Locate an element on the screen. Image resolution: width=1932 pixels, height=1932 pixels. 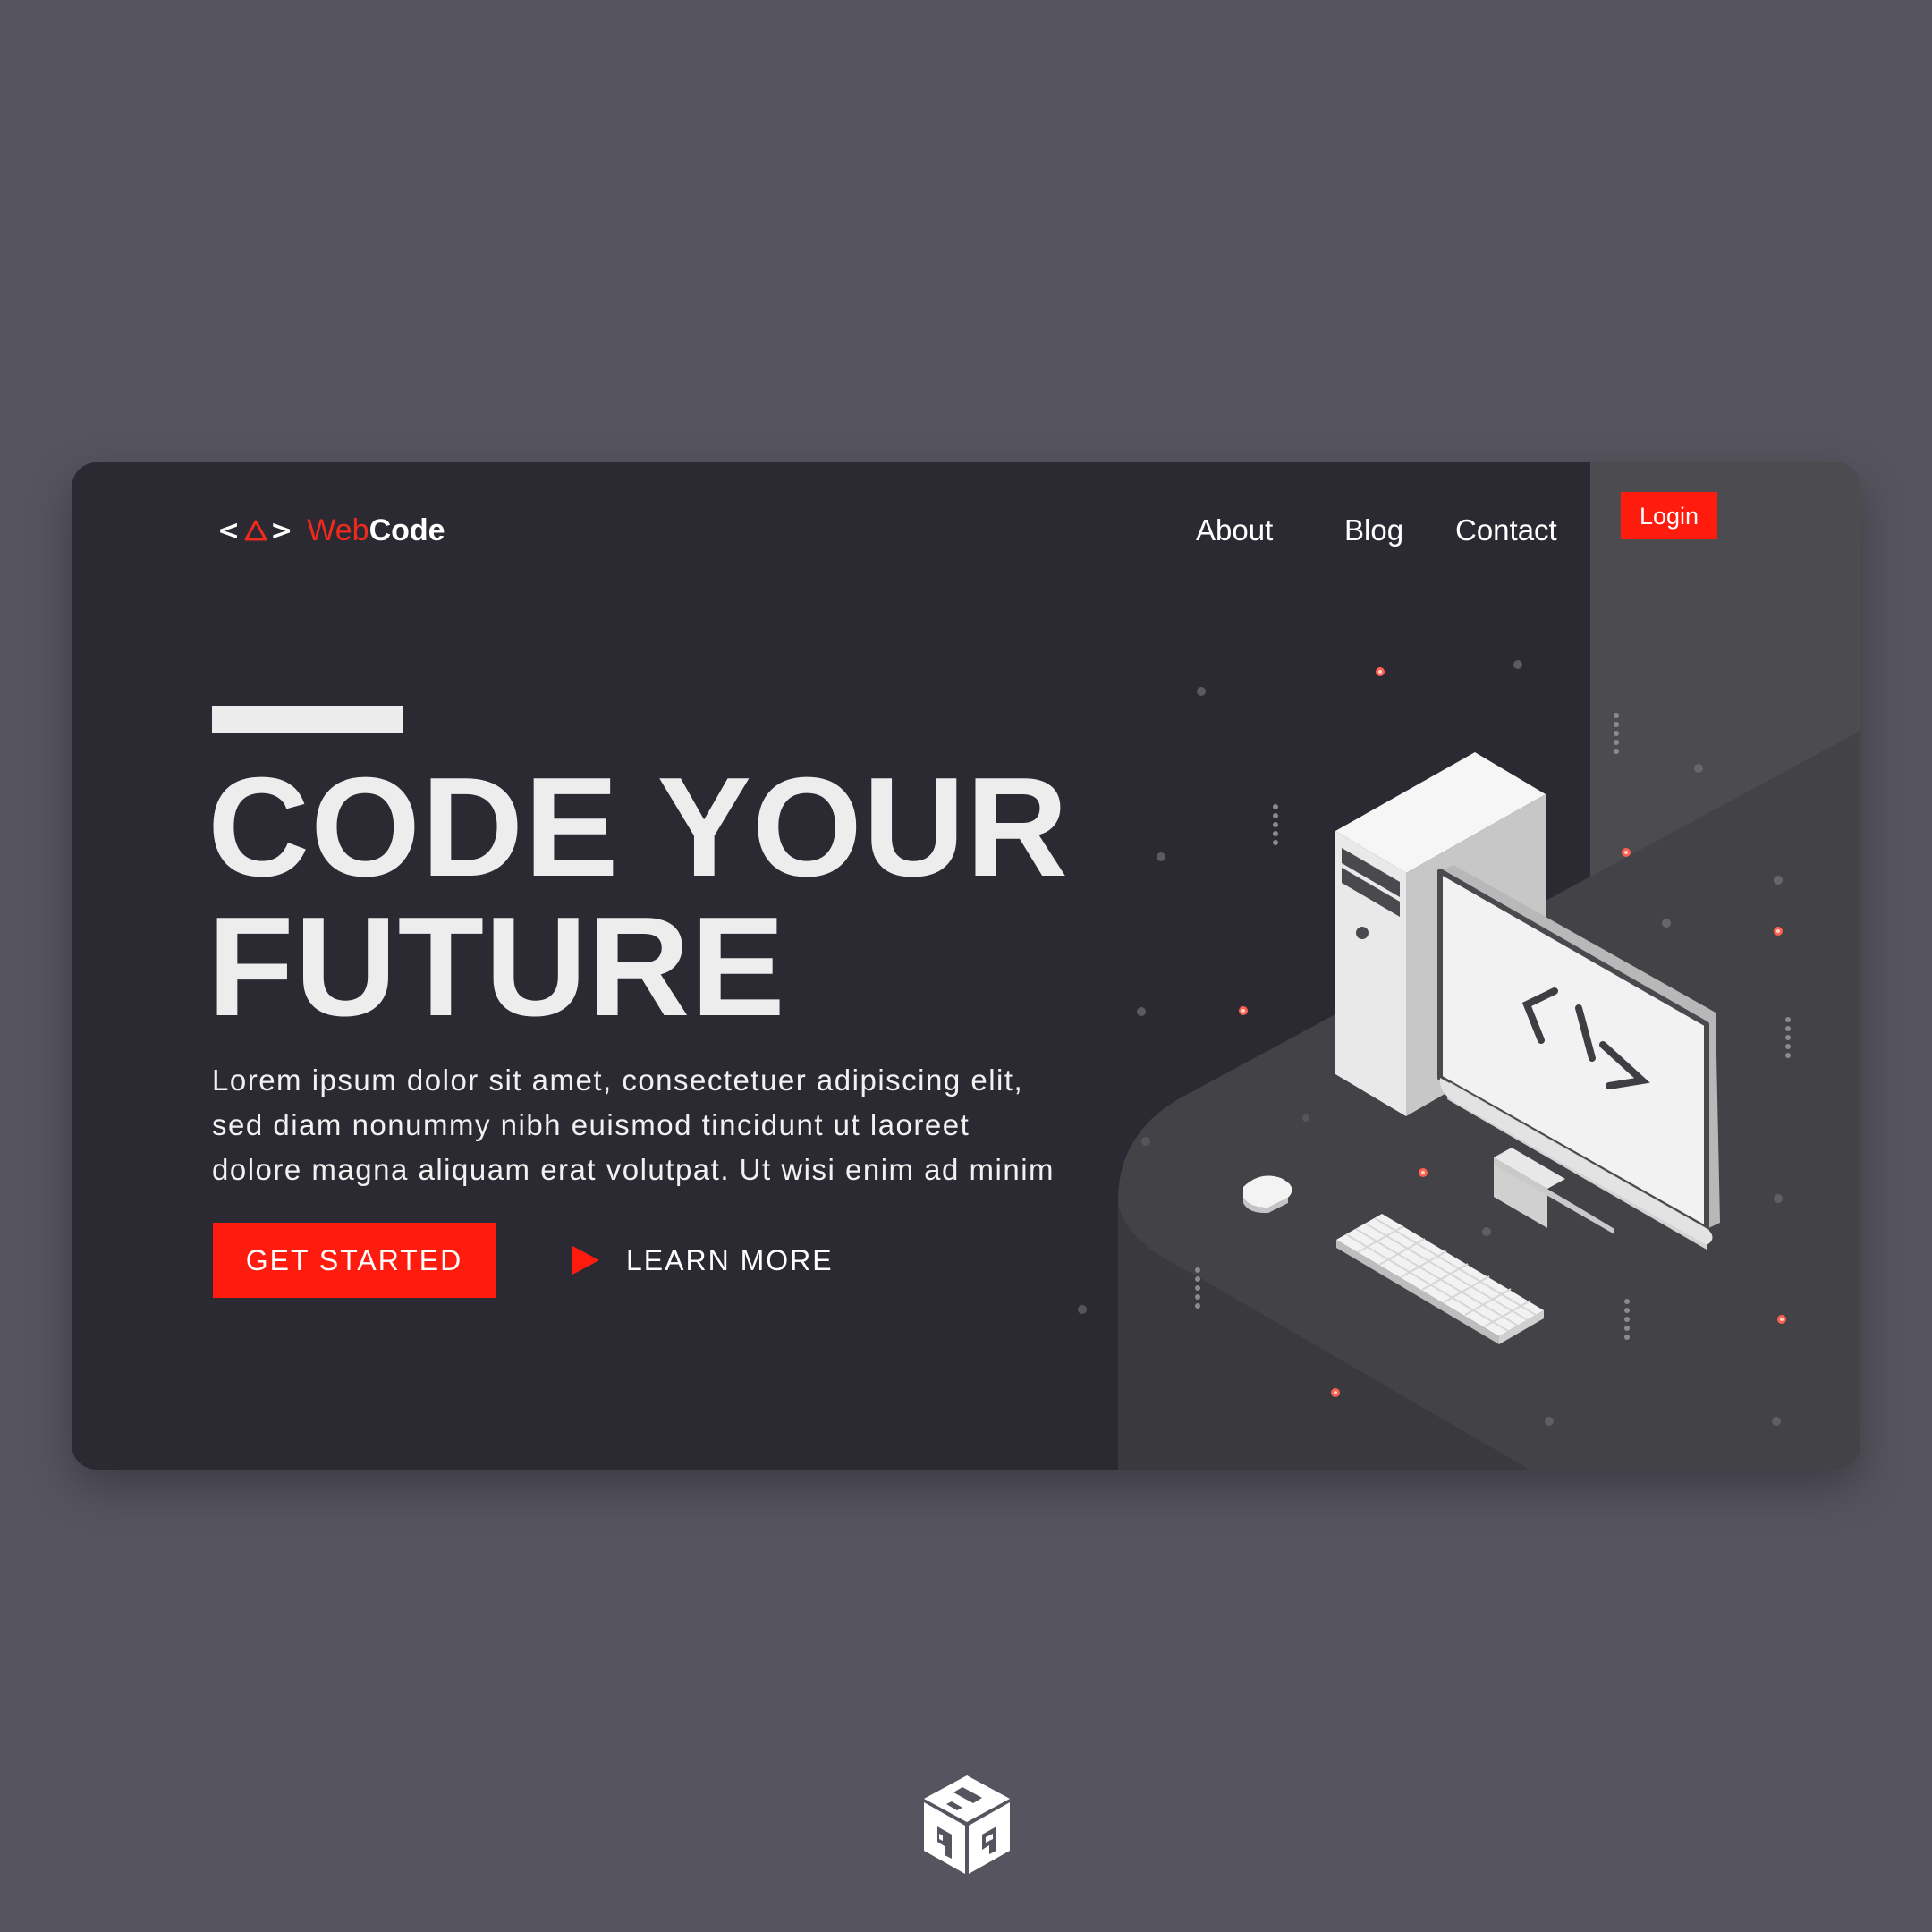
learn-more-label: LEARN MORE is located at coordinates (730, 1259).